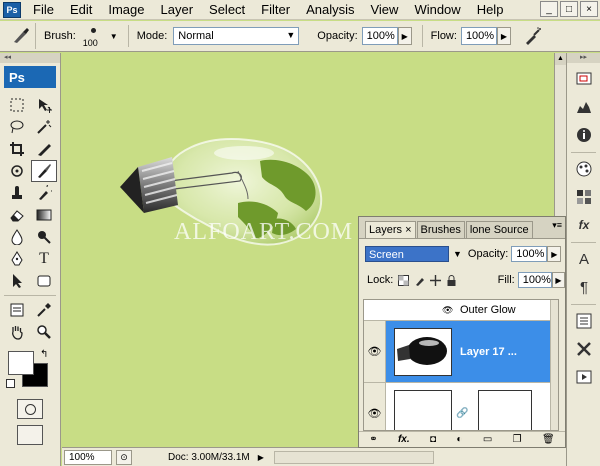  What do you see at coordinates (404, 439) in the screenshot?
I see `fx-icon: fx.` at bounding box center [404, 439].